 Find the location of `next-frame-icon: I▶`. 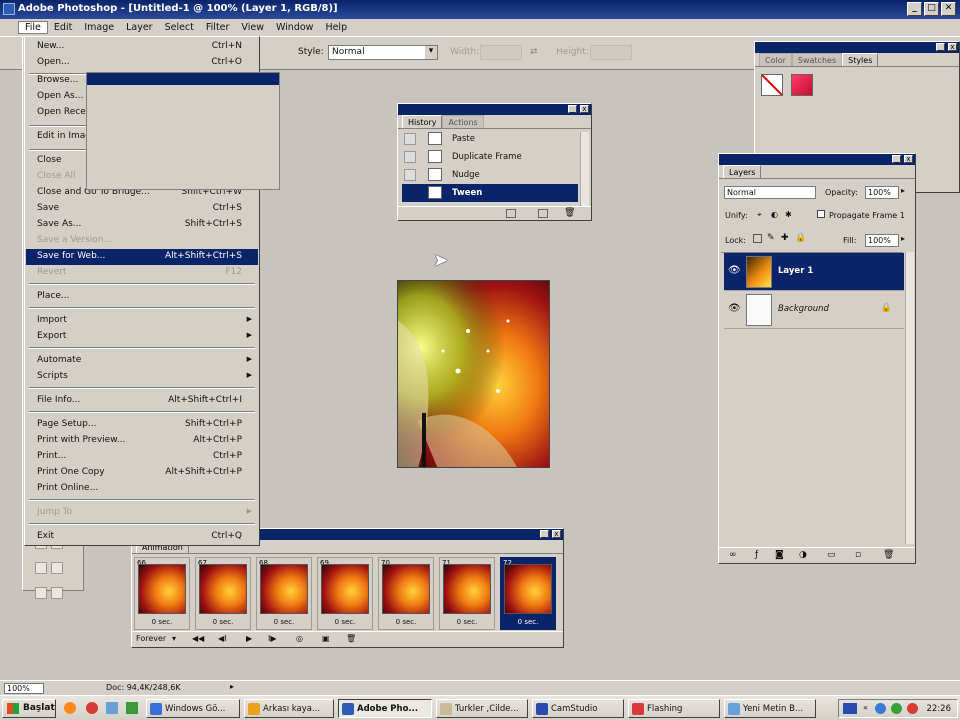

next-frame-icon: I▶ is located at coordinates (272, 638).